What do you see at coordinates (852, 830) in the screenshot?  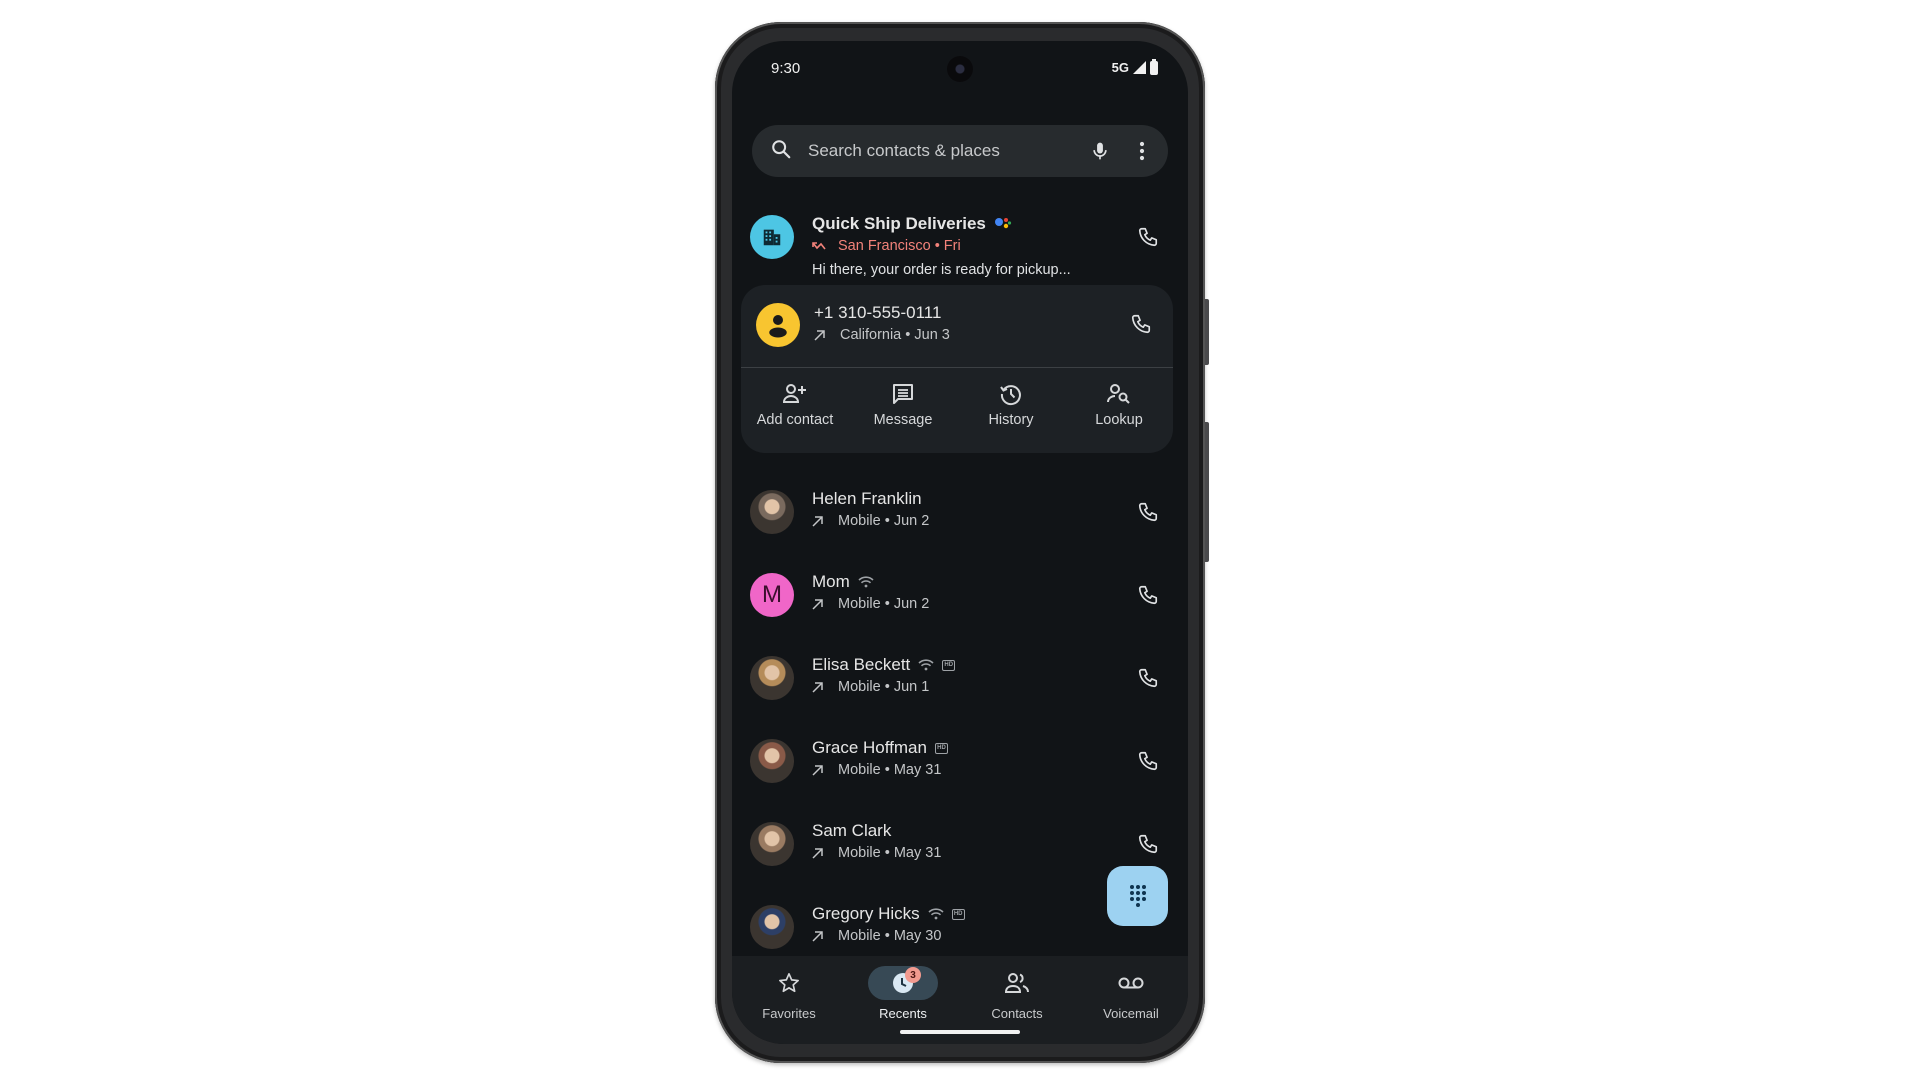 I see `caller-name: Sam Clark` at bounding box center [852, 830].